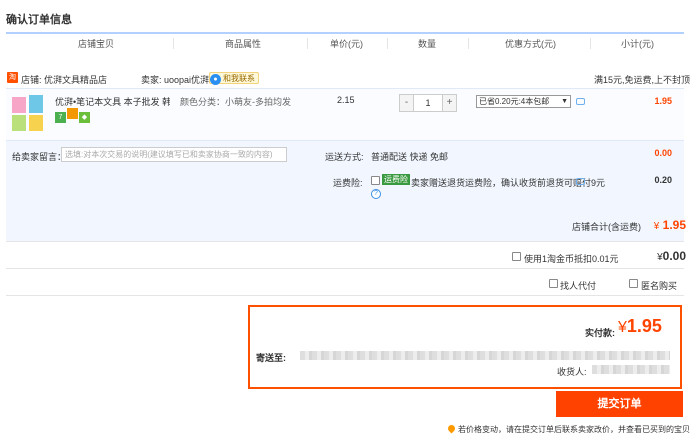  Describe the element at coordinates (514, 101) in the screenshot. I see `discount-selected: 已省0.20元:4本包邮` at that location.